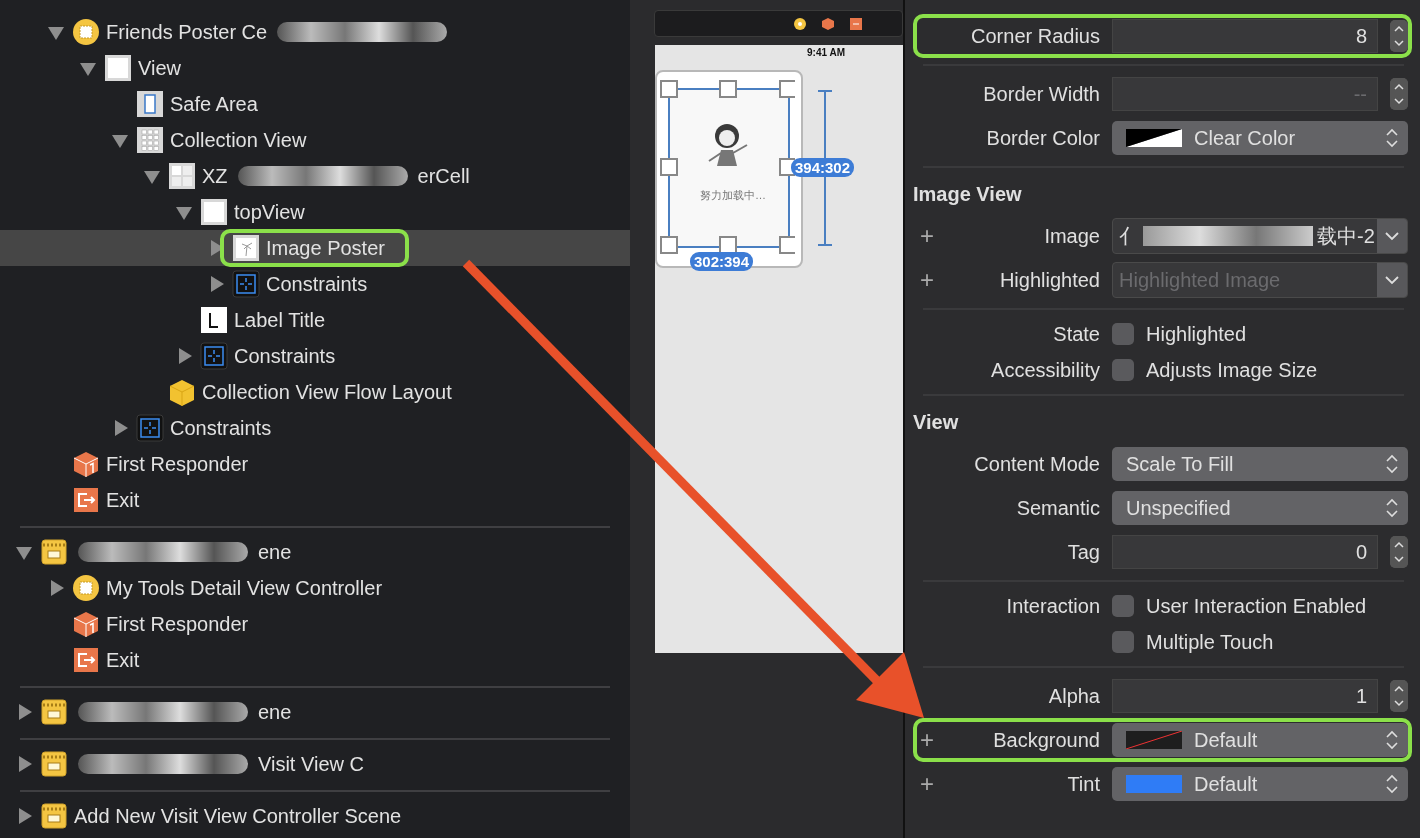 Image resolution: width=1420 pixels, height=838 pixels. What do you see at coordinates (214, 104) in the screenshot?
I see `item-label: Safe Area` at bounding box center [214, 104].